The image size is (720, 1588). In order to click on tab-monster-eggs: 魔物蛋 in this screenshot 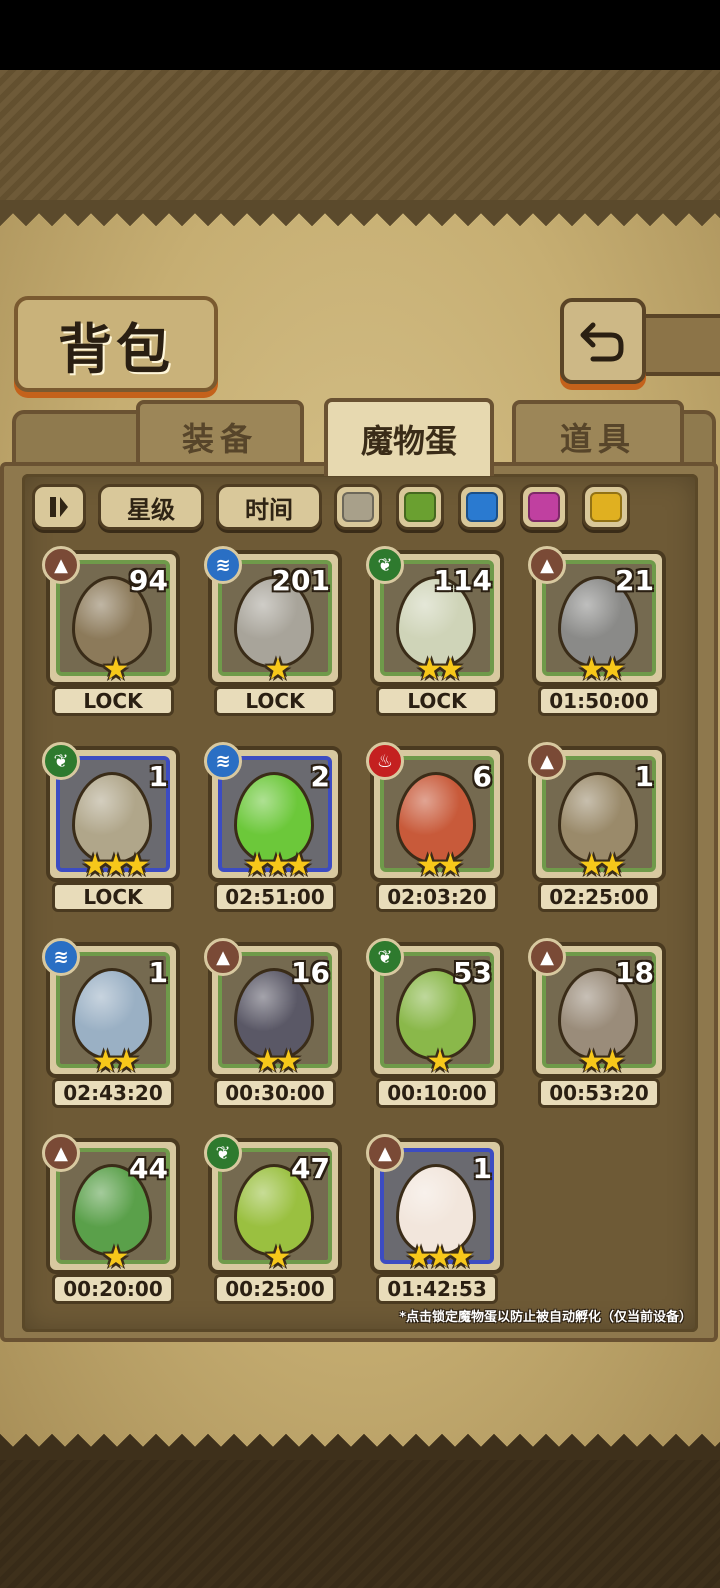, I will do `click(409, 437)`.